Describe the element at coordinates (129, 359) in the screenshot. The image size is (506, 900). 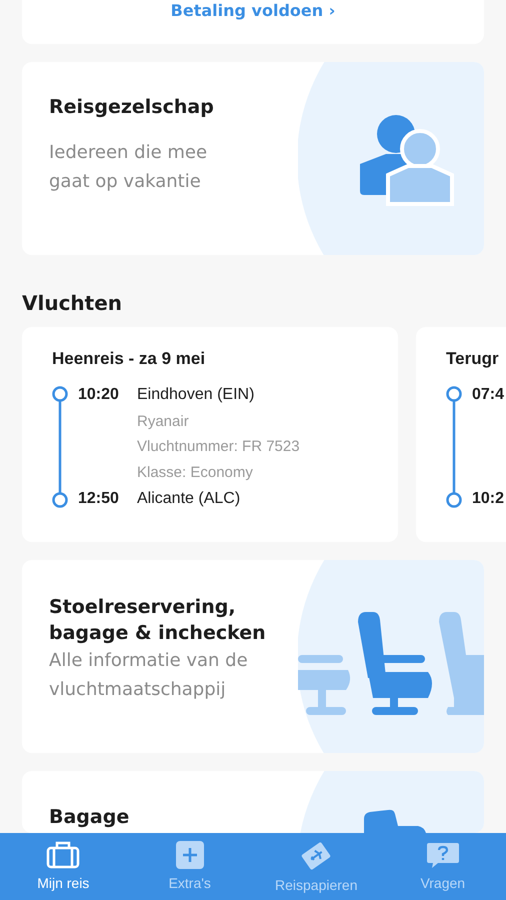
I see `flight-title: Heenreis - za 9 mei` at that location.